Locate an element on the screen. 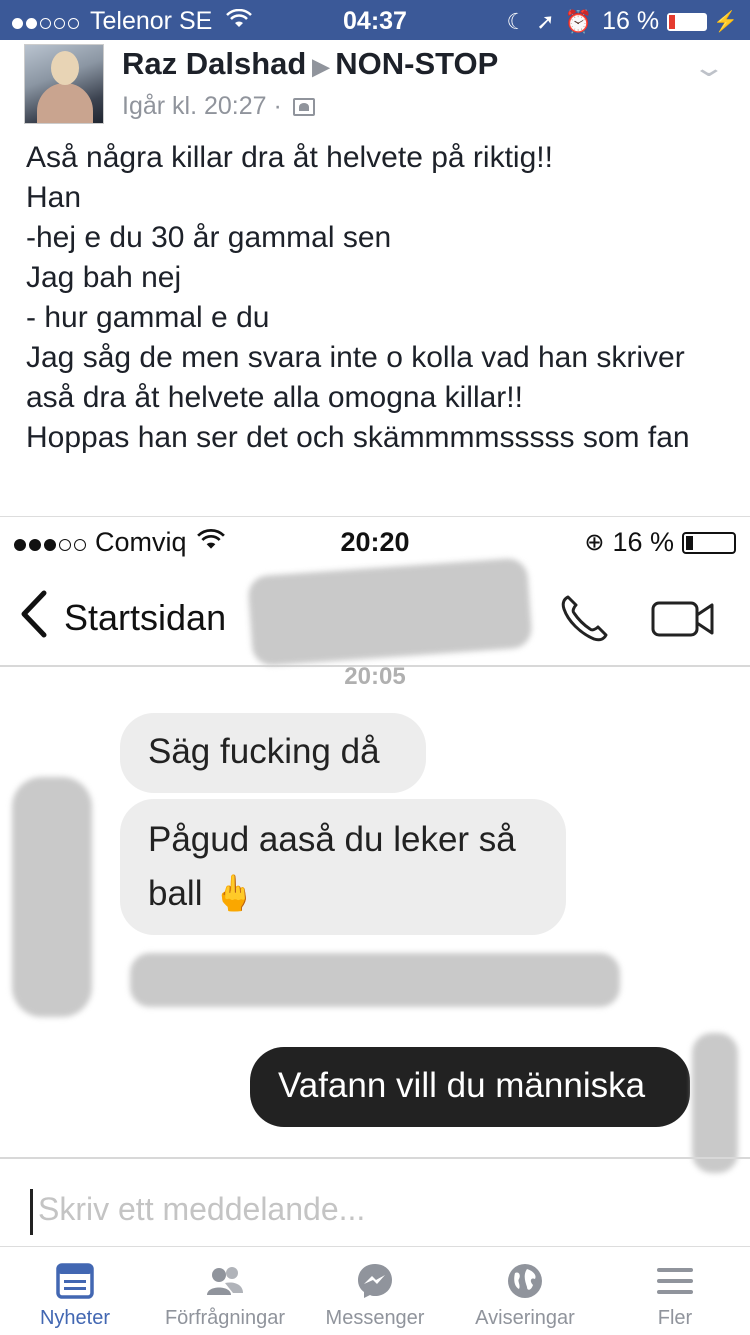 Image resolution: width=750 pixels, height=1335 pixels. post-header: Raz Dalshad ▶ NON-STOP Igår kl. 20:27 · ⌄ is located at coordinates (379, 84).